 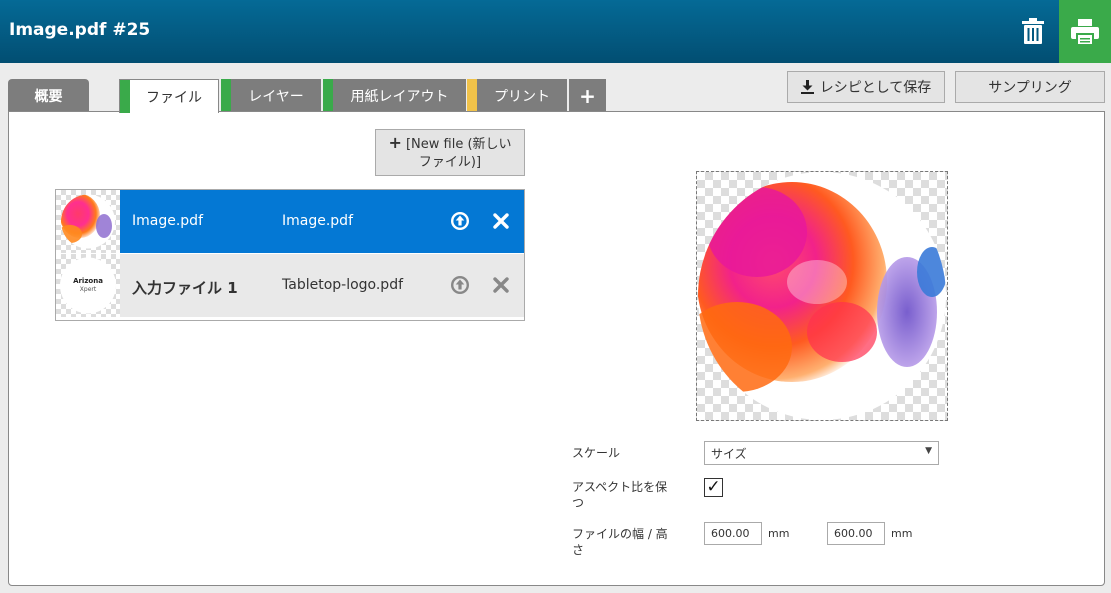 What do you see at coordinates (343, 285) in the screenshot?
I see `file-name: Tabletop-logo.pdf` at bounding box center [343, 285].